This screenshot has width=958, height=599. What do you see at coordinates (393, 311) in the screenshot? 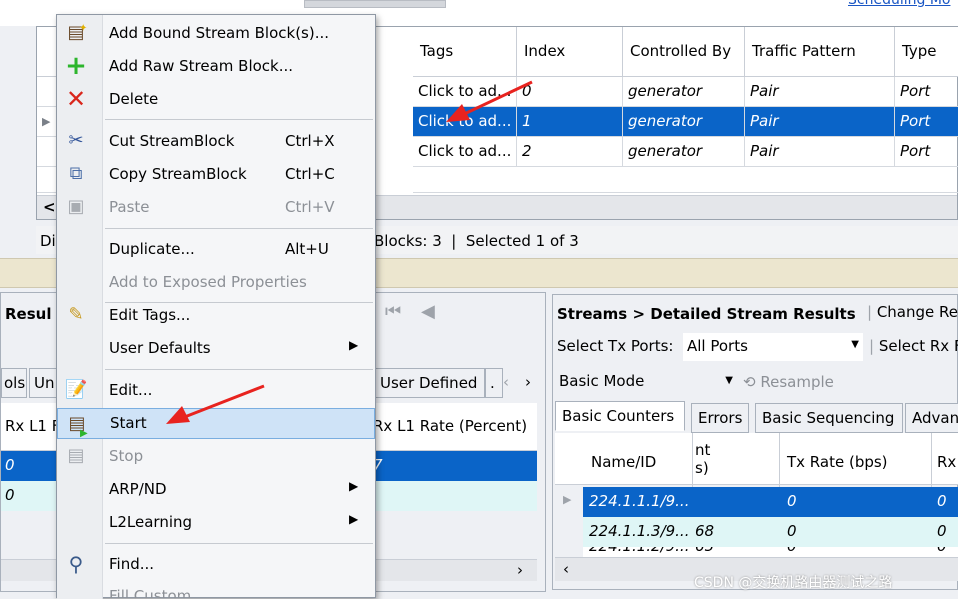
I see `nav-first-icon: ⏮` at bounding box center [393, 311].